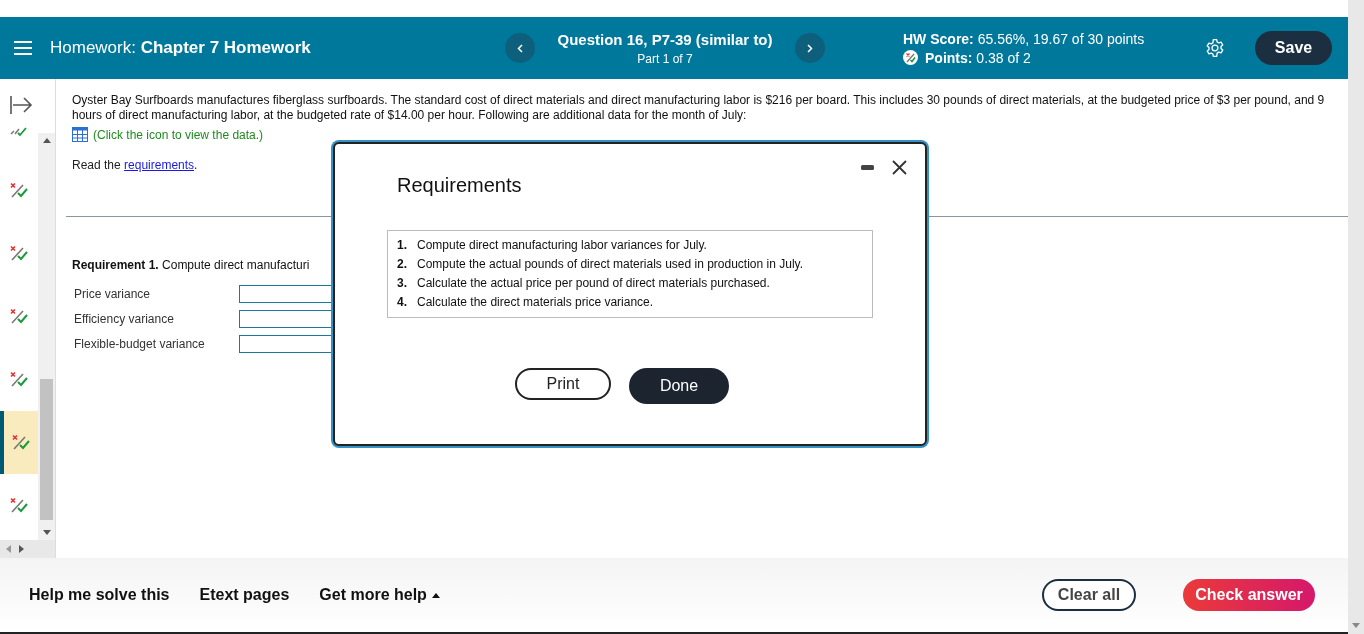  I want to click on item-number: 1., so click(402, 245).